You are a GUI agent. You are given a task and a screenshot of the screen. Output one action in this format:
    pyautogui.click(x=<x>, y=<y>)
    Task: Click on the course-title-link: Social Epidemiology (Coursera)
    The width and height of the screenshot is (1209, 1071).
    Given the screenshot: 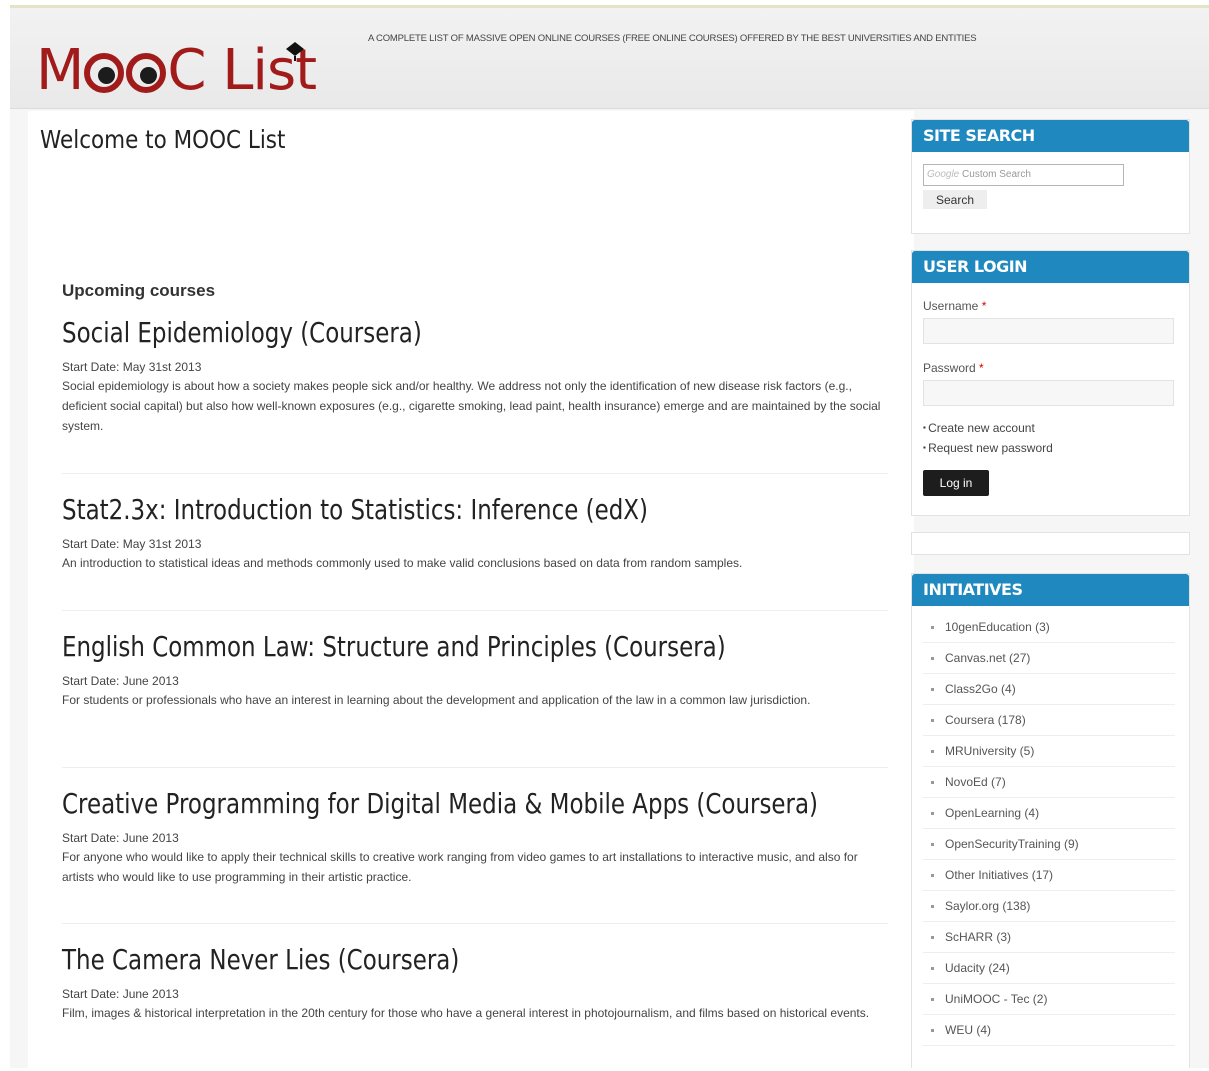 What is the action you would take?
    pyautogui.click(x=402, y=333)
    